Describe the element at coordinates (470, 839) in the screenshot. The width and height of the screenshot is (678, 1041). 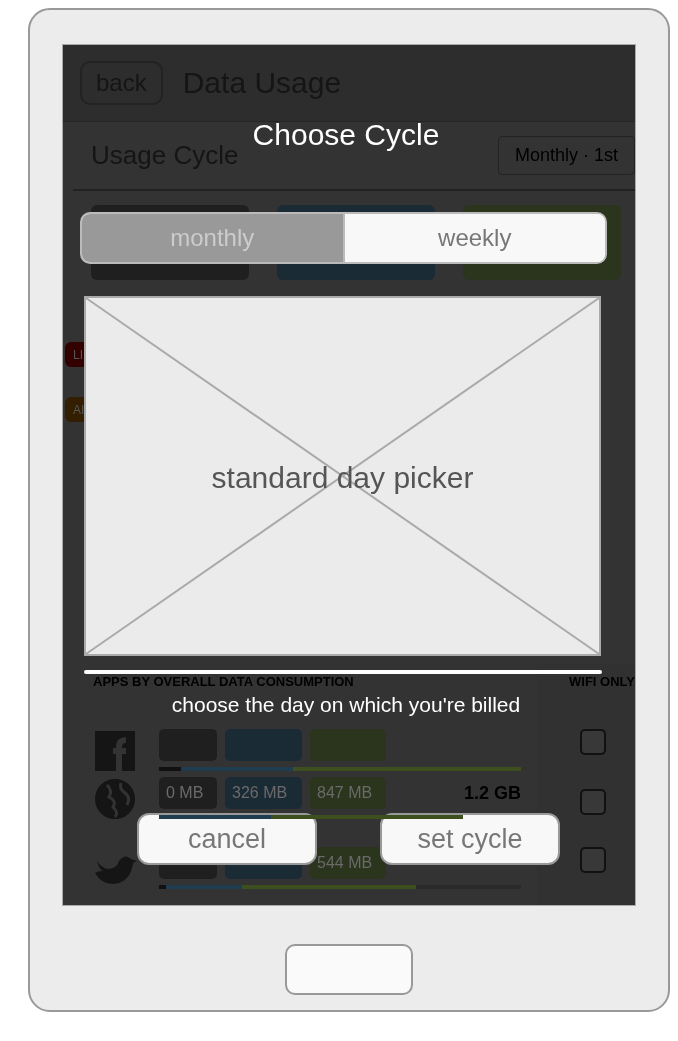
I see `dialog-button: set cycle` at that location.